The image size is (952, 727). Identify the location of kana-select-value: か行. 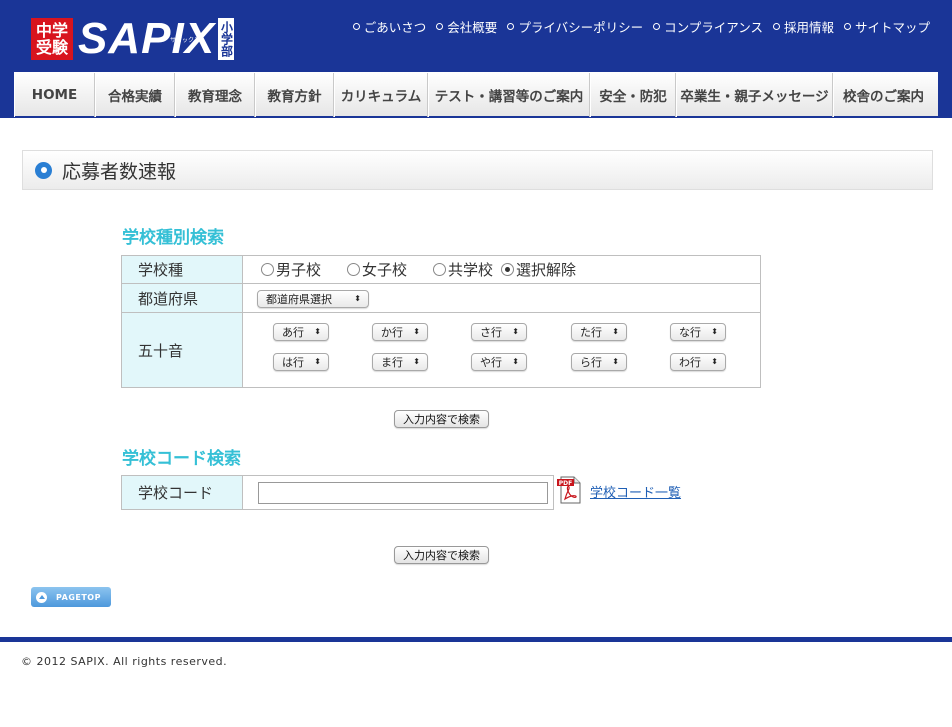
(392, 332).